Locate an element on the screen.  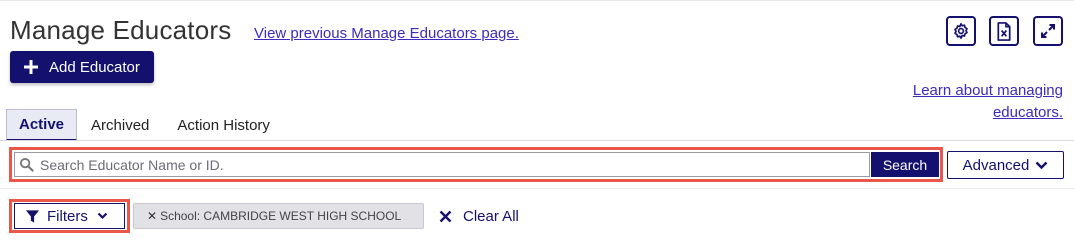
filter-chip: ✕ School: CAMBRIDGE WEST HIGH SCHOOL is located at coordinates (278, 216).